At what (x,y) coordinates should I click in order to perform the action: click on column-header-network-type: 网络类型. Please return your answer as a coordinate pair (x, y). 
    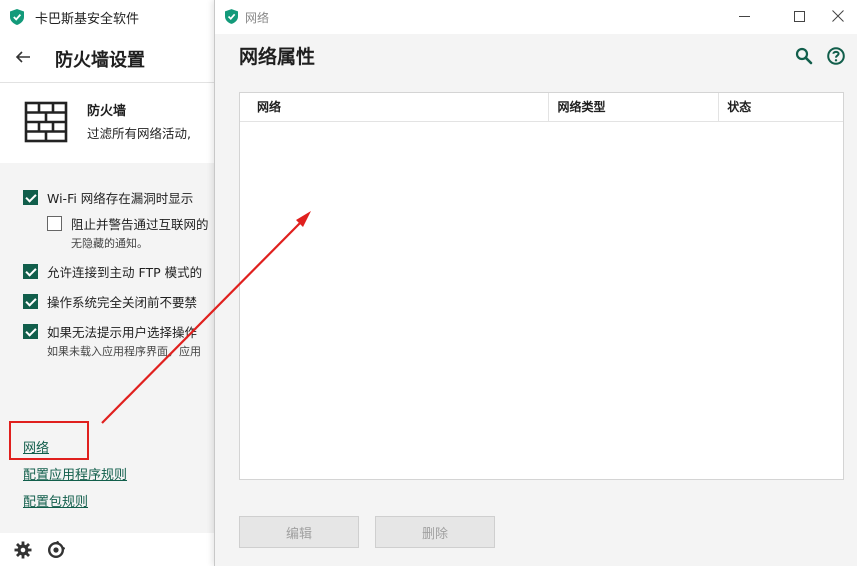
    Looking at the image, I should click on (633, 107).